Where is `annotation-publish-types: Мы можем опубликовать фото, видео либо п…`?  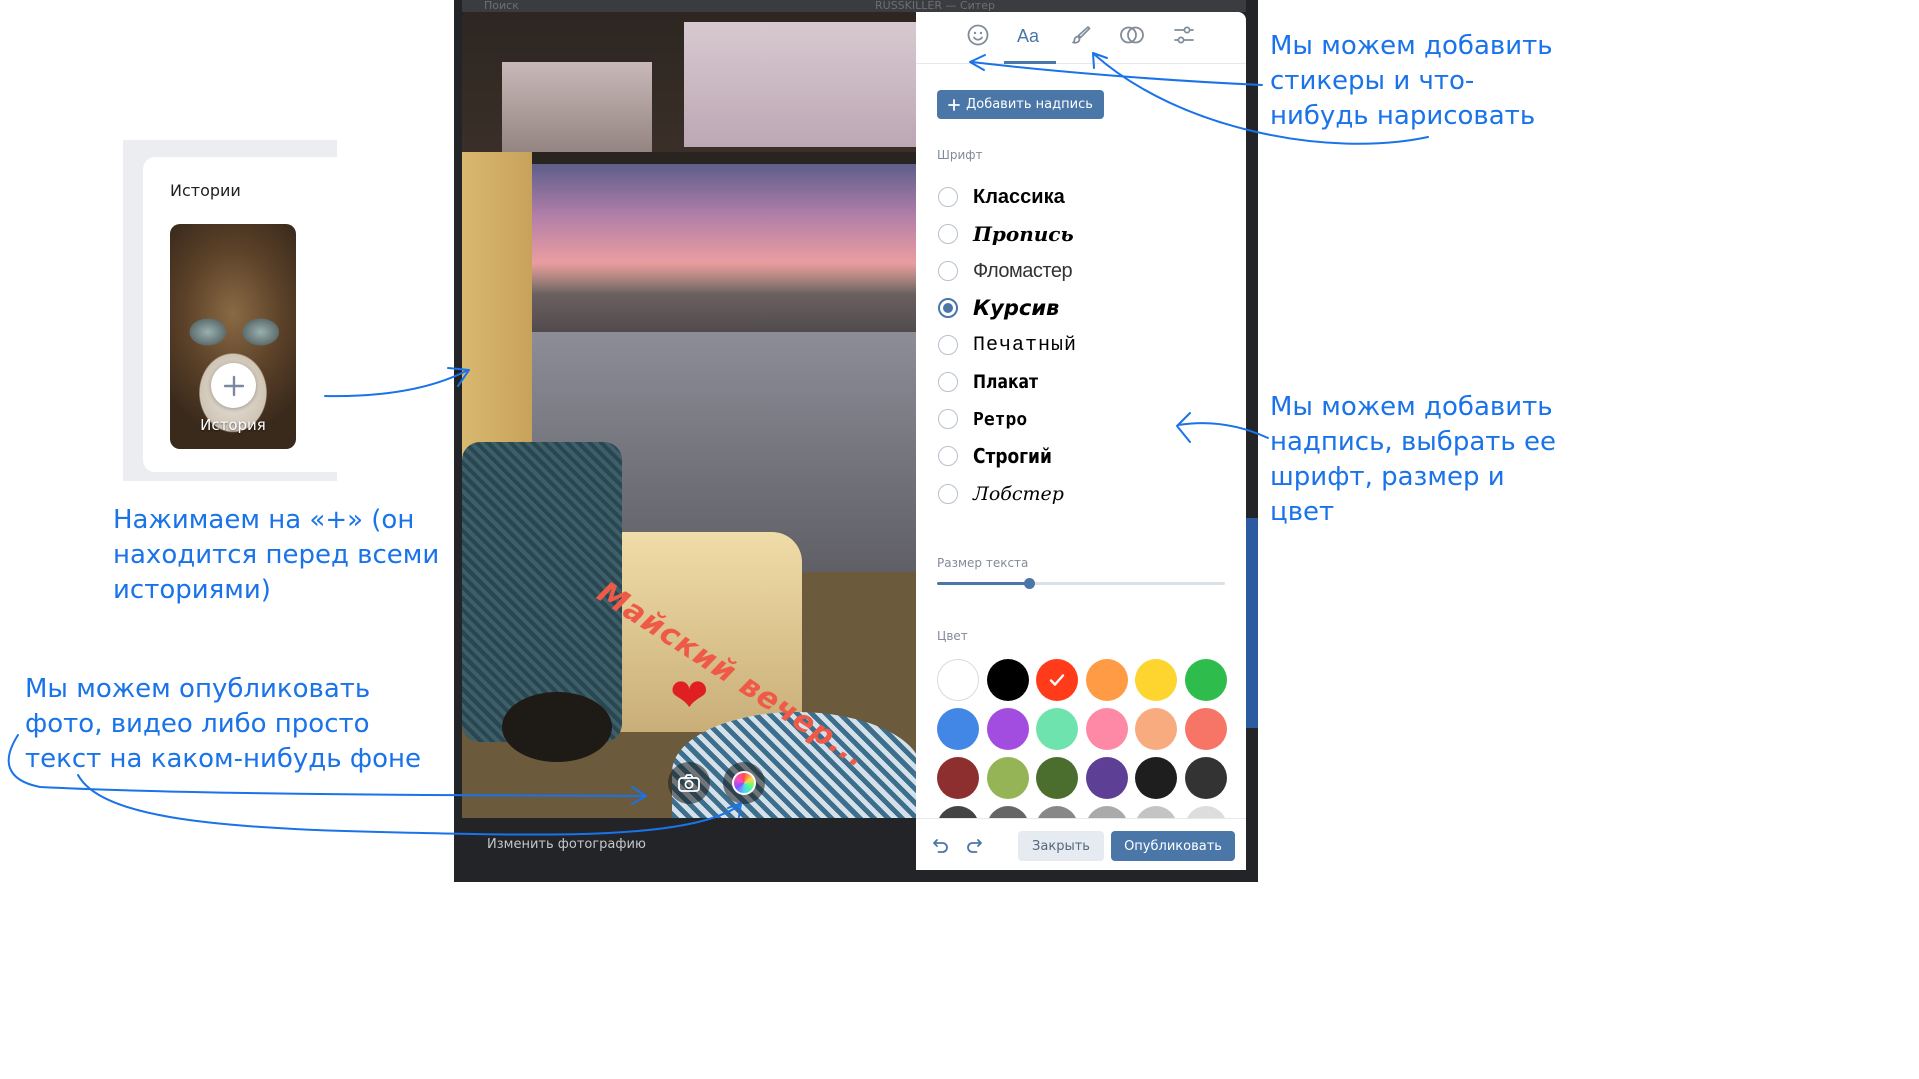 annotation-publish-types: Мы можем опубликовать фото, видео либо п… is located at coordinates (223, 724).